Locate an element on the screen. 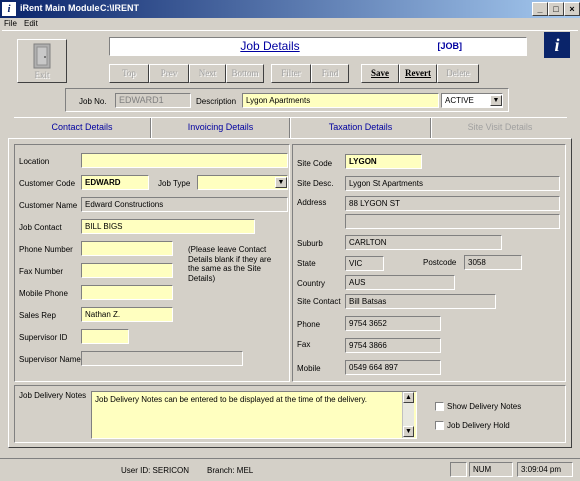 The width and height of the screenshot is (580, 481). exit-label: Exit is located at coordinates (42, 75).